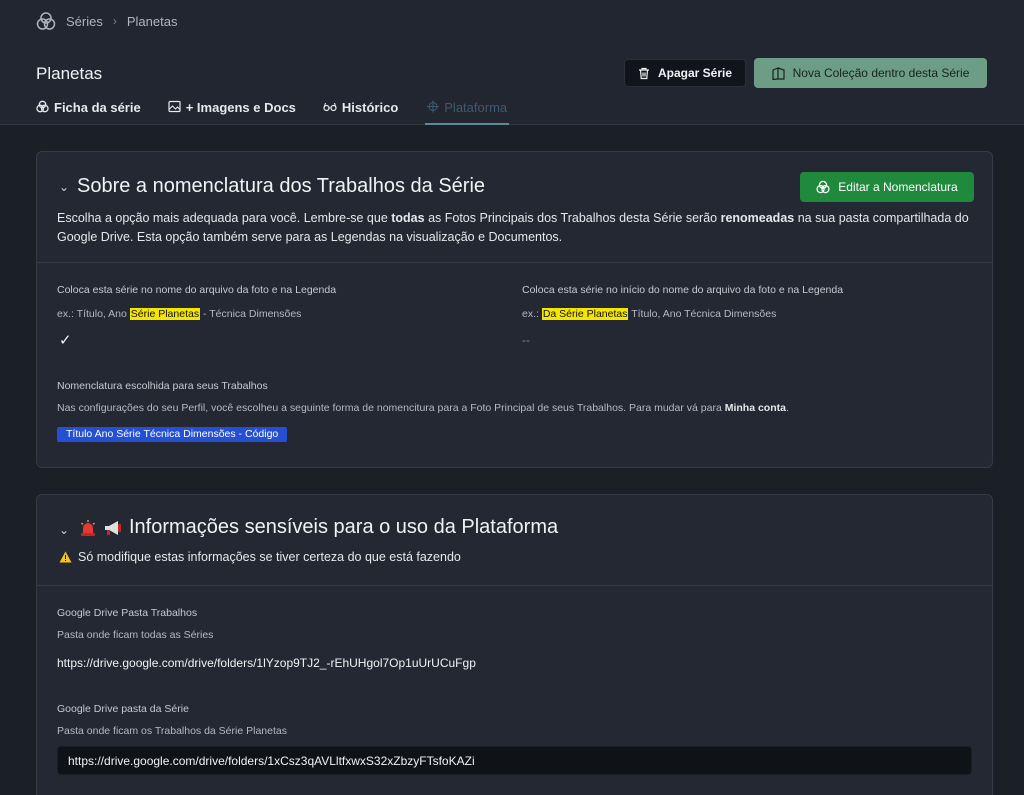 The width and height of the screenshot is (1024, 795). I want to click on drive-series-folder-label: Google Drive pasta da Série, so click(123, 709).